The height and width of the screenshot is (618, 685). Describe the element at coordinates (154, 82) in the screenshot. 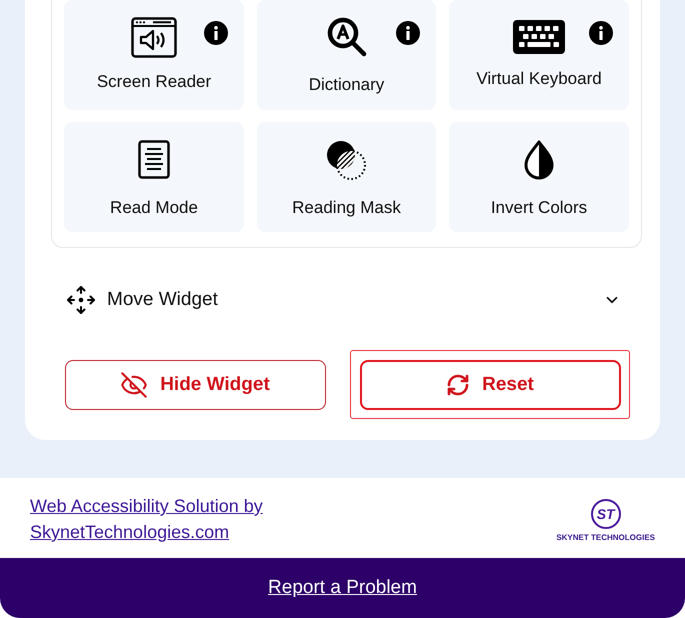

I see `feature-label: Screen Reader` at that location.